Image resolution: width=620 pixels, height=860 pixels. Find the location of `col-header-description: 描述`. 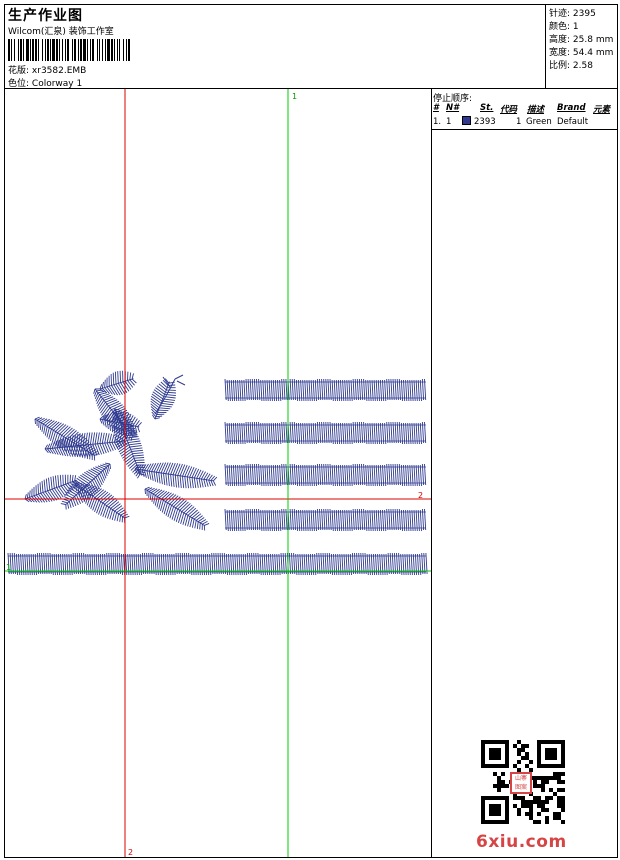

col-header-description: 描述 is located at coordinates (536, 110).